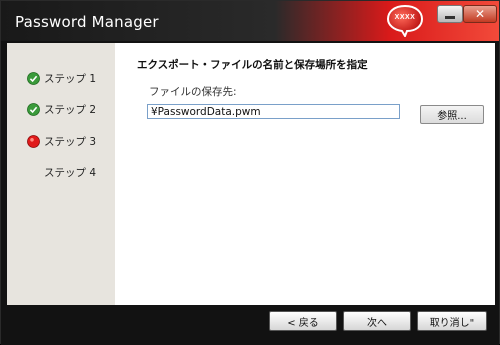  What do you see at coordinates (450, 14) in the screenshot?
I see `minimize-button` at bounding box center [450, 14].